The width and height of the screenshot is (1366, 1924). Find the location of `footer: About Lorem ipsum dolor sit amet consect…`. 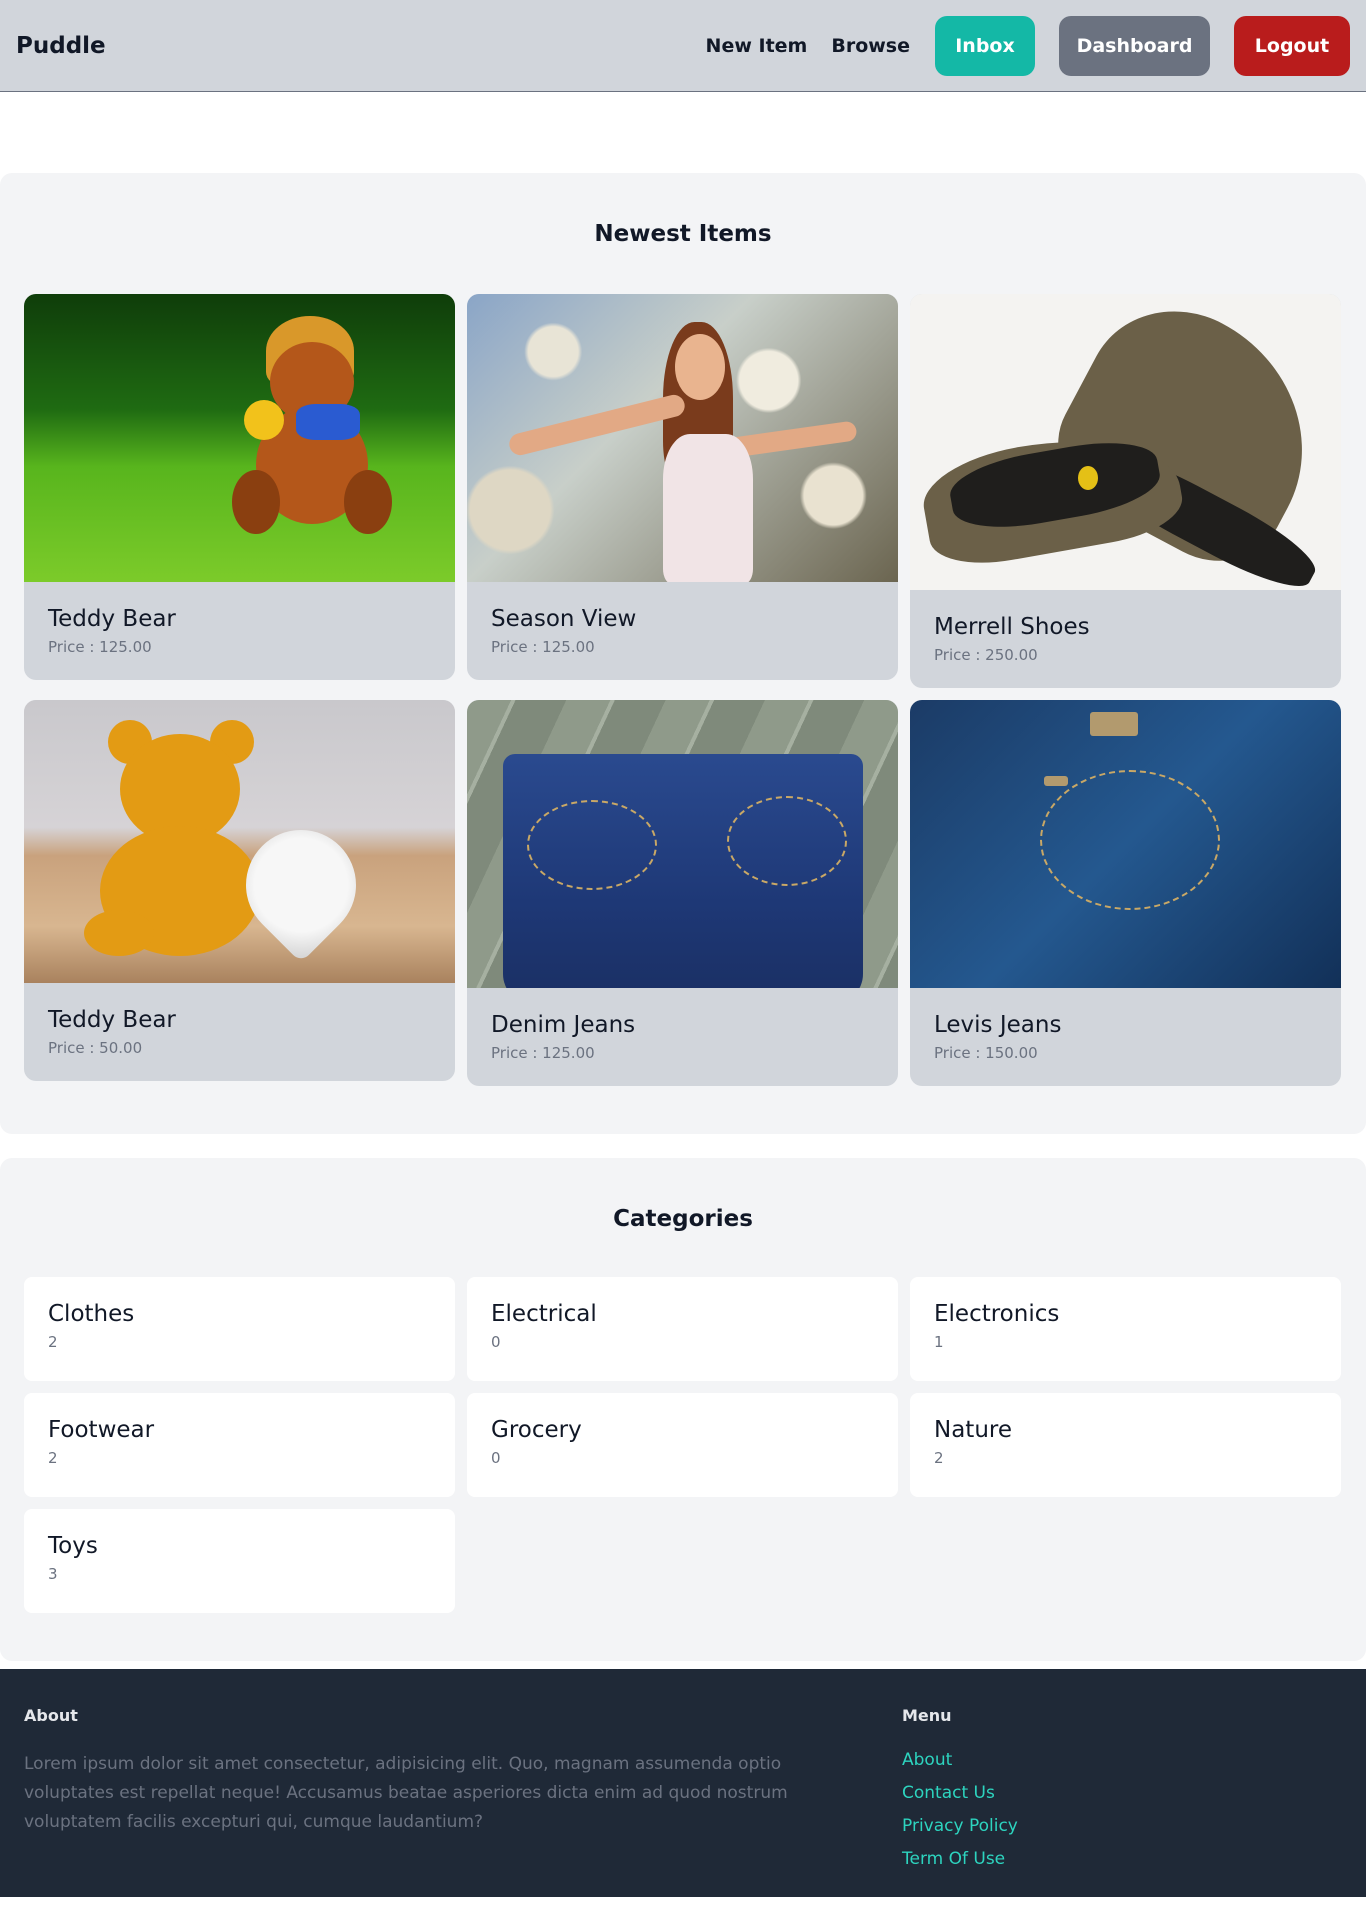

footer: About Lorem ipsum dolor sit amet consect… is located at coordinates (683, 1783).